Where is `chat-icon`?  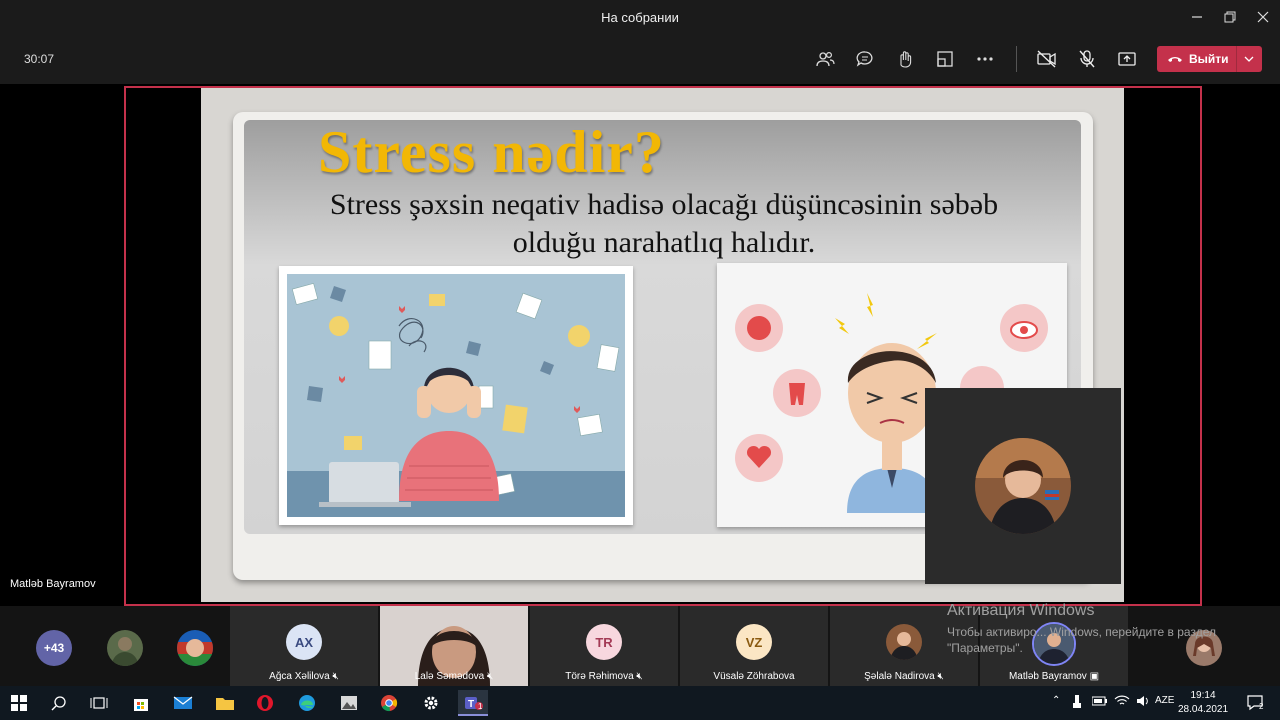 chat-icon is located at coordinates (864, 59).